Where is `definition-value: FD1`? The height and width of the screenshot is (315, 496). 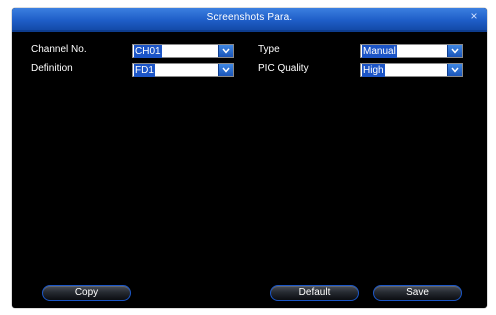 definition-value: FD1 is located at coordinates (144, 70).